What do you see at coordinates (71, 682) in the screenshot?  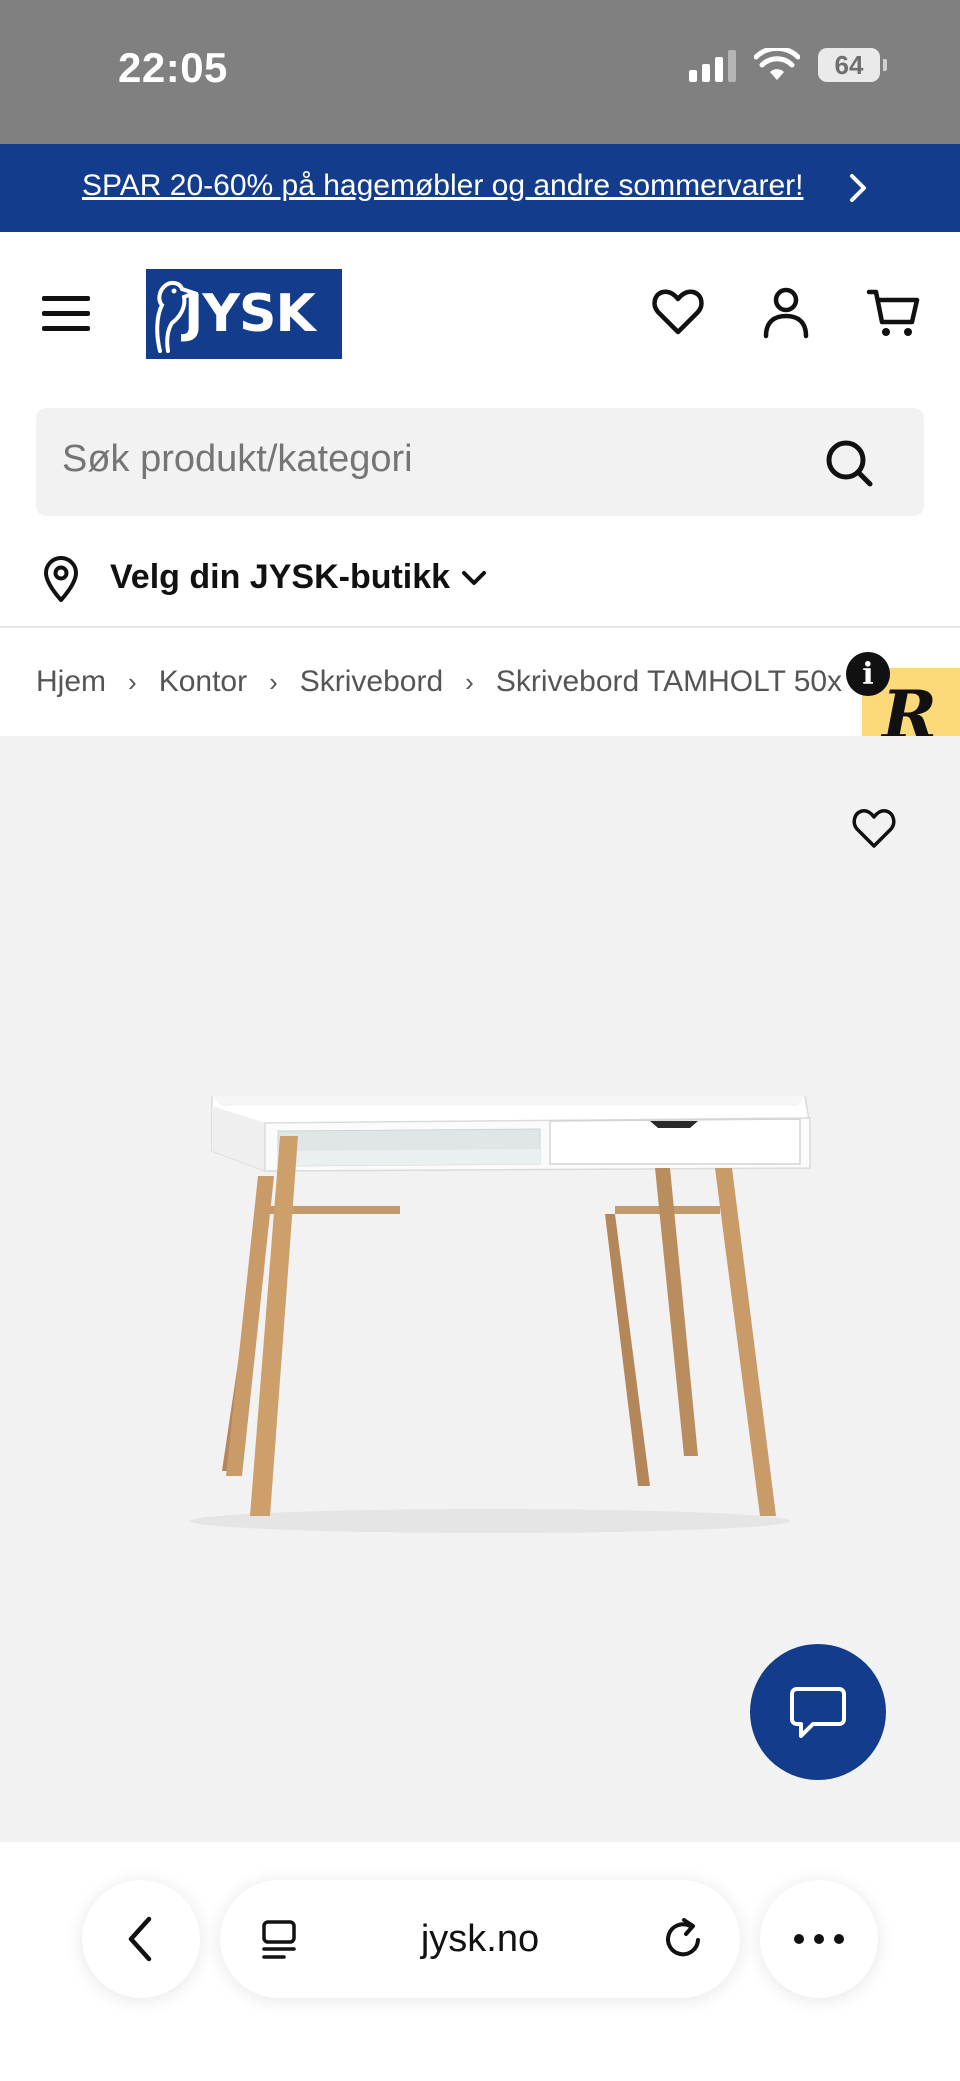 I see `breadcrumb-home: Hjem` at bounding box center [71, 682].